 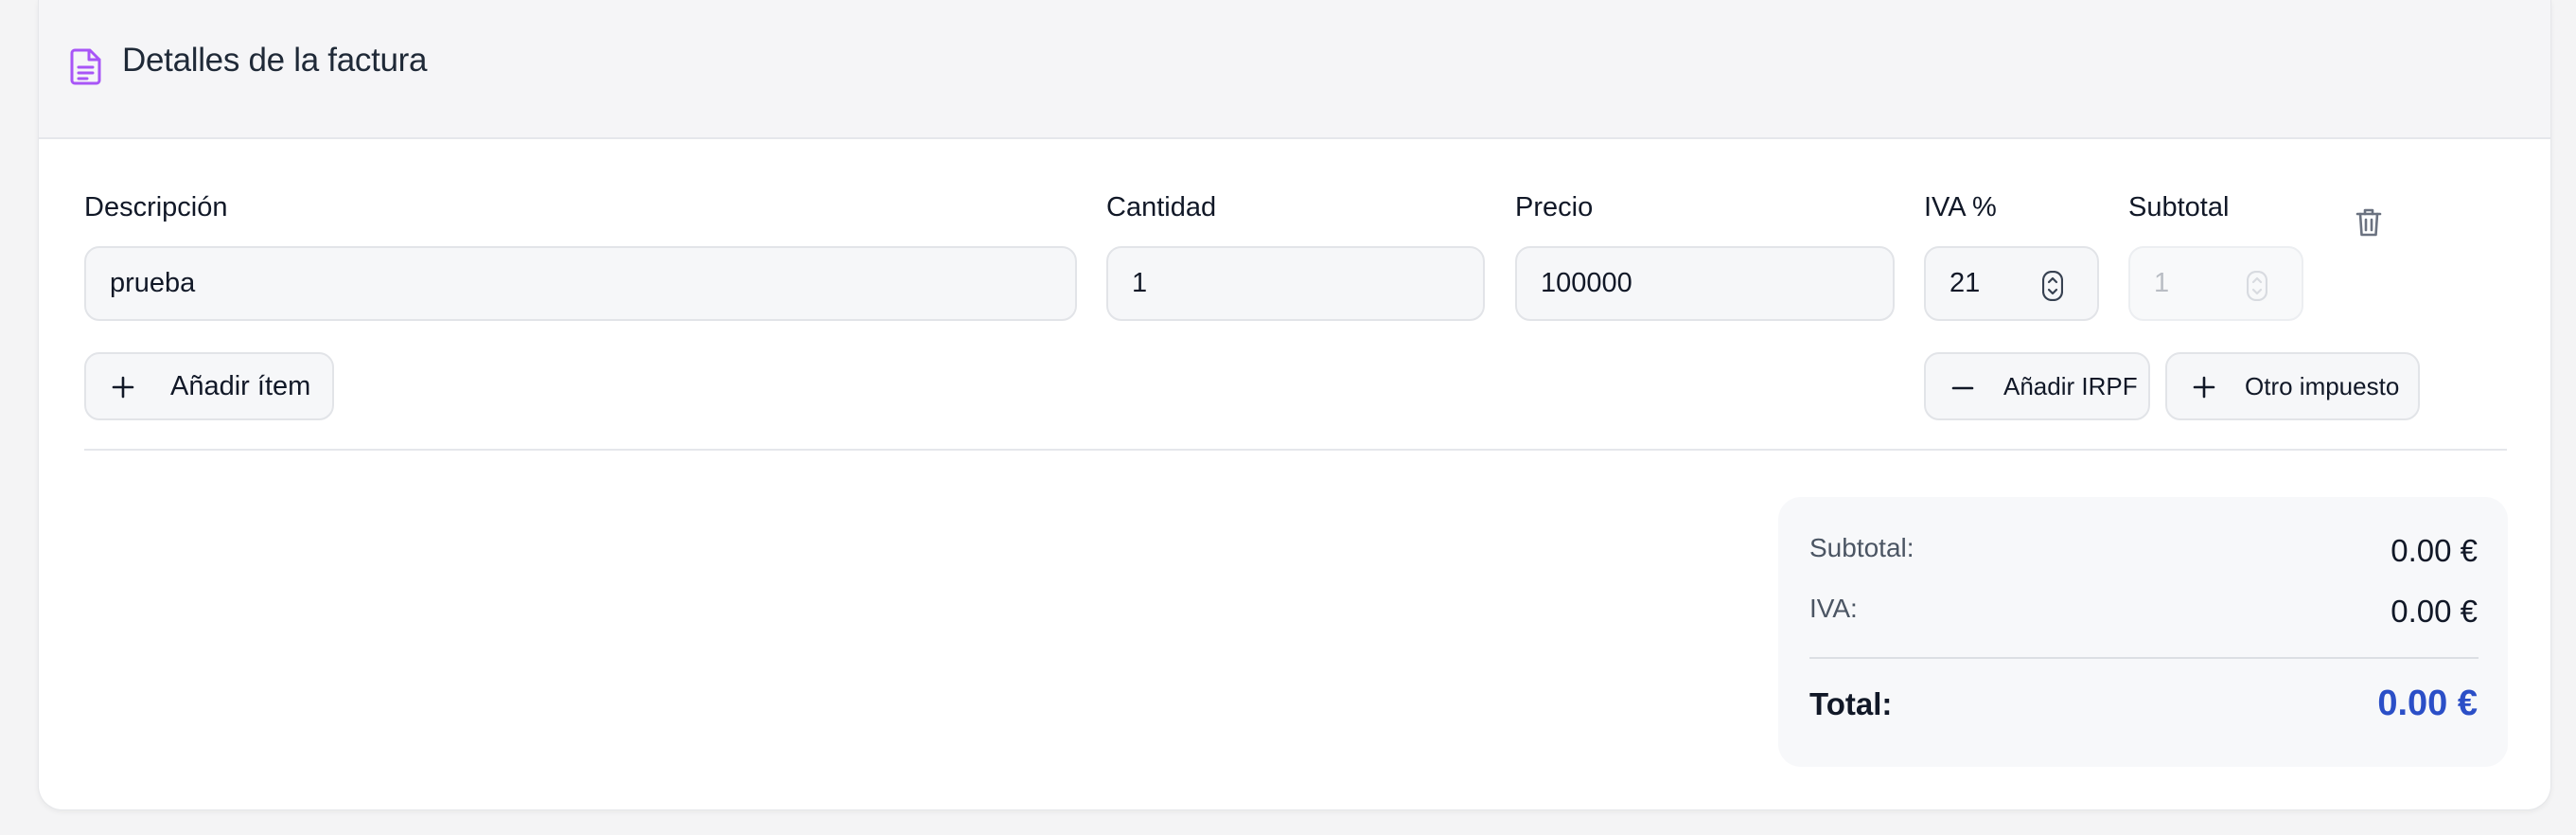 What do you see at coordinates (2434, 611) in the screenshot?
I see `summary-vat-value: 0.00 €` at bounding box center [2434, 611].